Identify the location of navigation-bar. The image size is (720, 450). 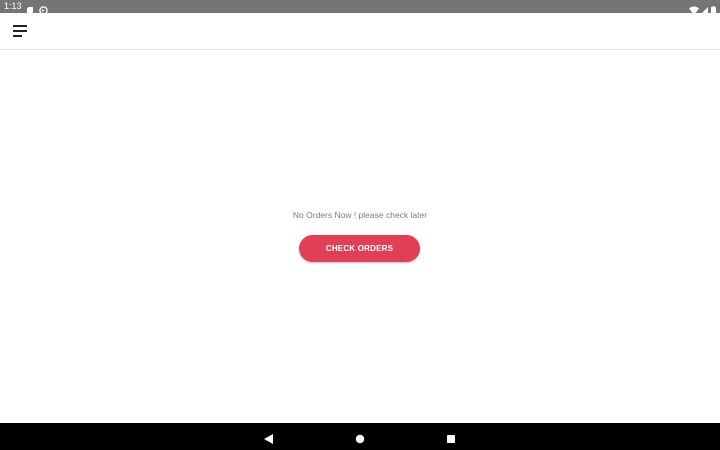
(360, 436).